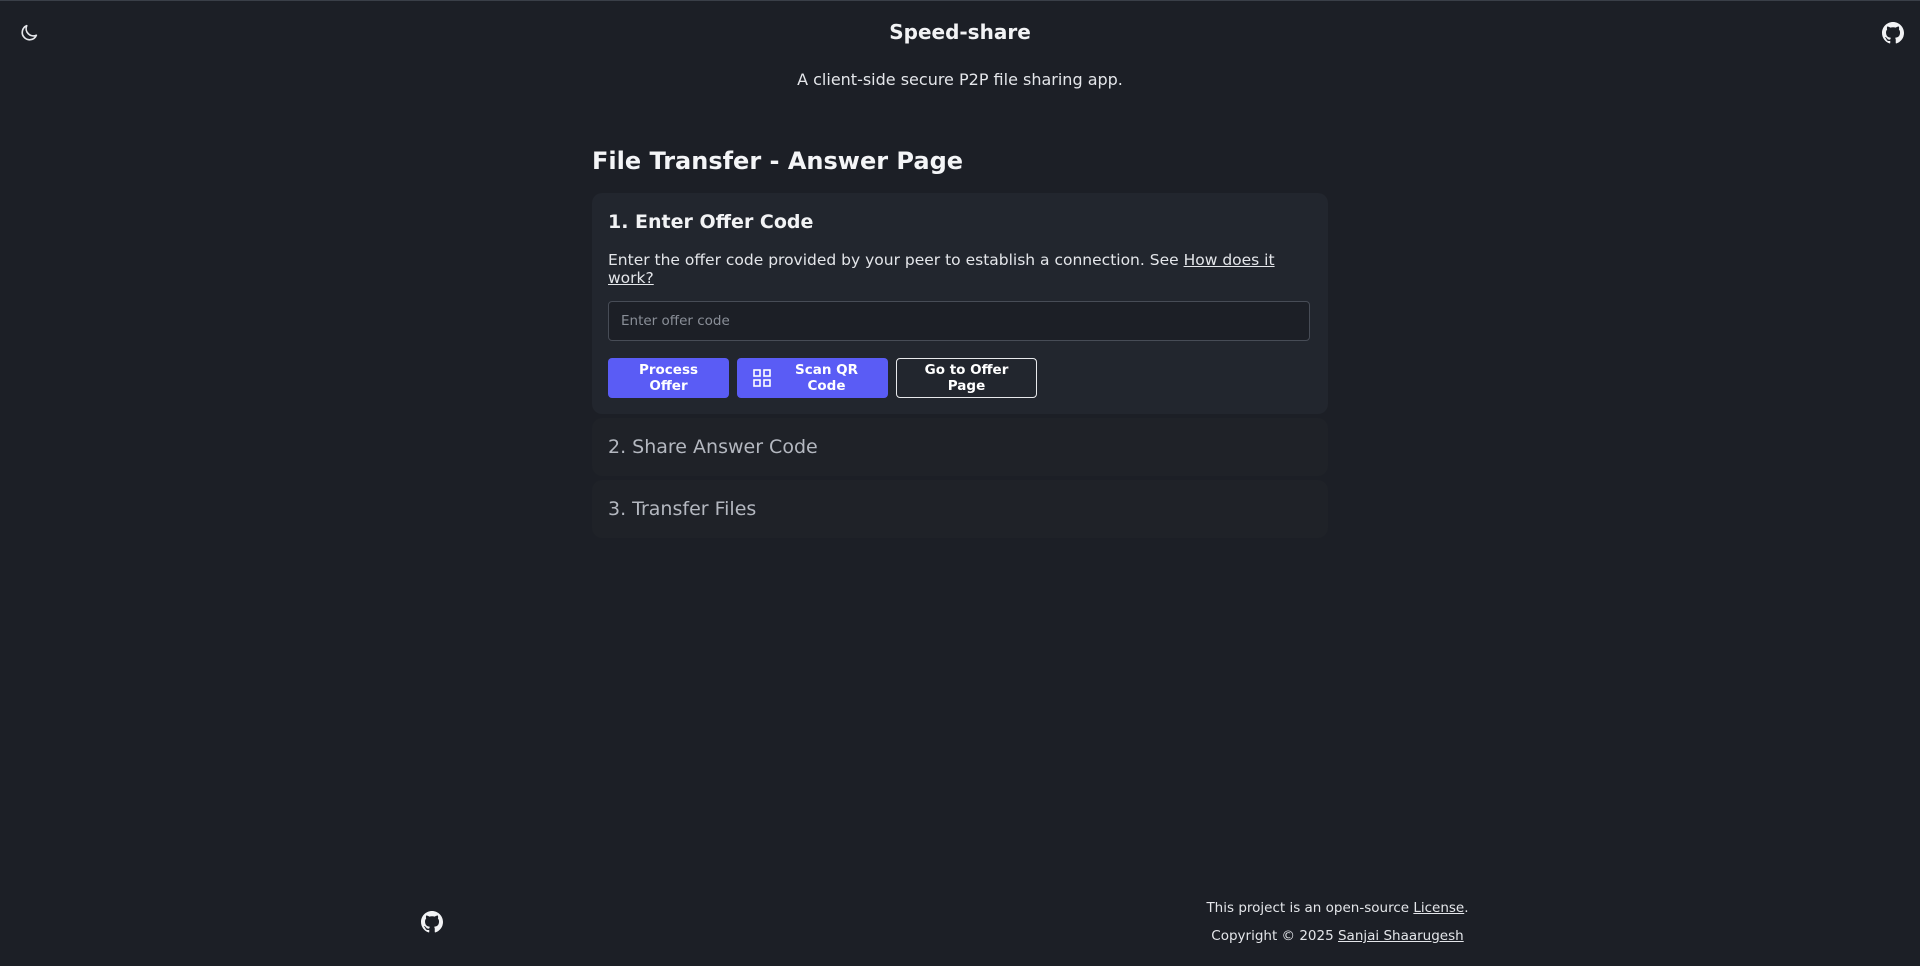 The image size is (1920, 966). I want to click on go-to-offer-page-label: Go to Offer Page, so click(966, 378).